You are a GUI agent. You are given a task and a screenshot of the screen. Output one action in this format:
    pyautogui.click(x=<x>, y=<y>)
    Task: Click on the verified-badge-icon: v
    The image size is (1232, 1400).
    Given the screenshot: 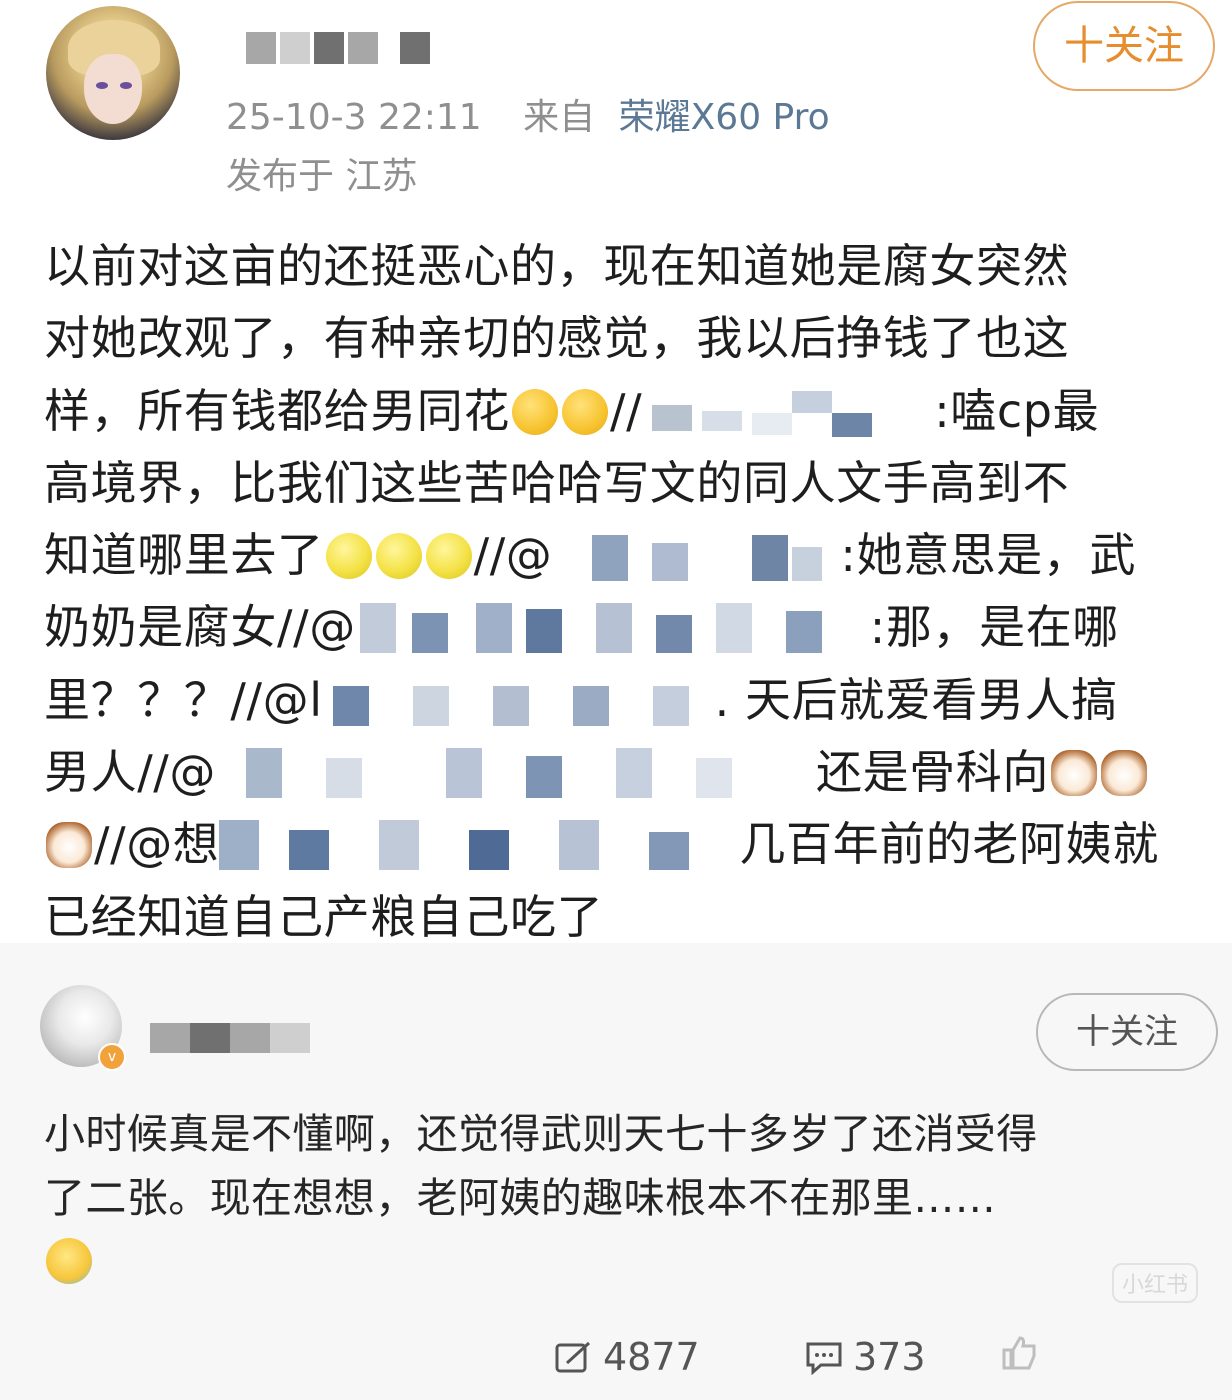 What is the action you would take?
    pyautogui.click(x=112, y=1057)
    